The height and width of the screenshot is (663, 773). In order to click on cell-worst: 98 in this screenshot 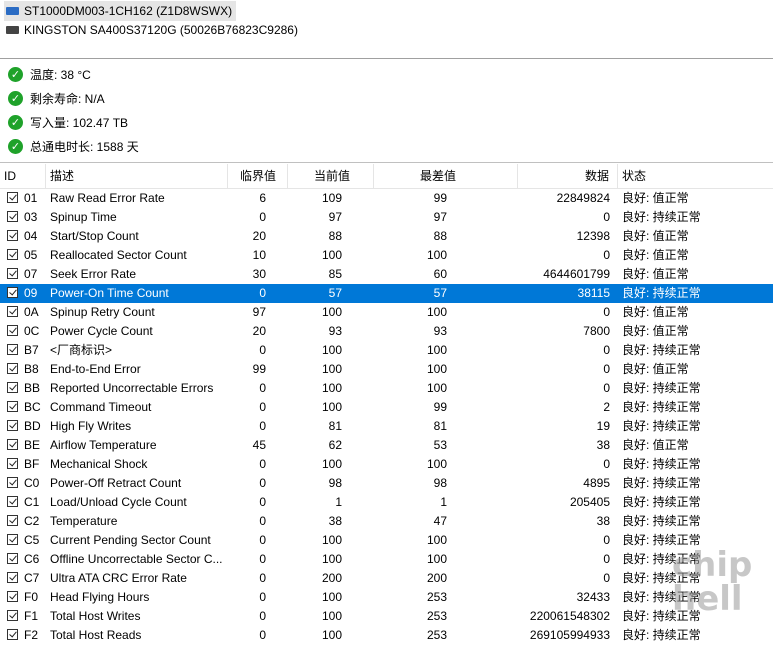, I will do `click(440, 483)`.